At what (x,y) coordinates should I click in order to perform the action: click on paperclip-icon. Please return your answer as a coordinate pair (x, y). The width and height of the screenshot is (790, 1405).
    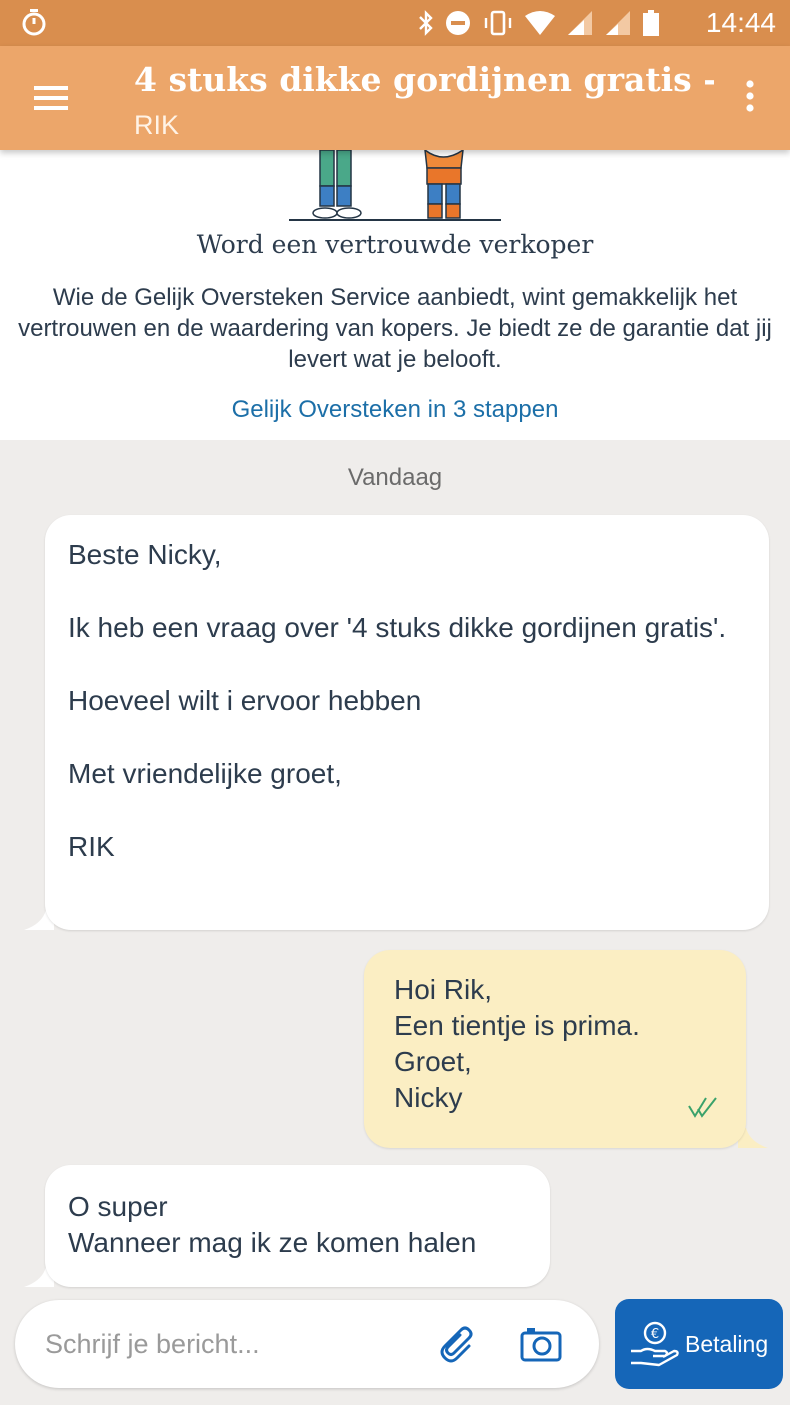
    Looking at the image, I should click on (459, 1344).